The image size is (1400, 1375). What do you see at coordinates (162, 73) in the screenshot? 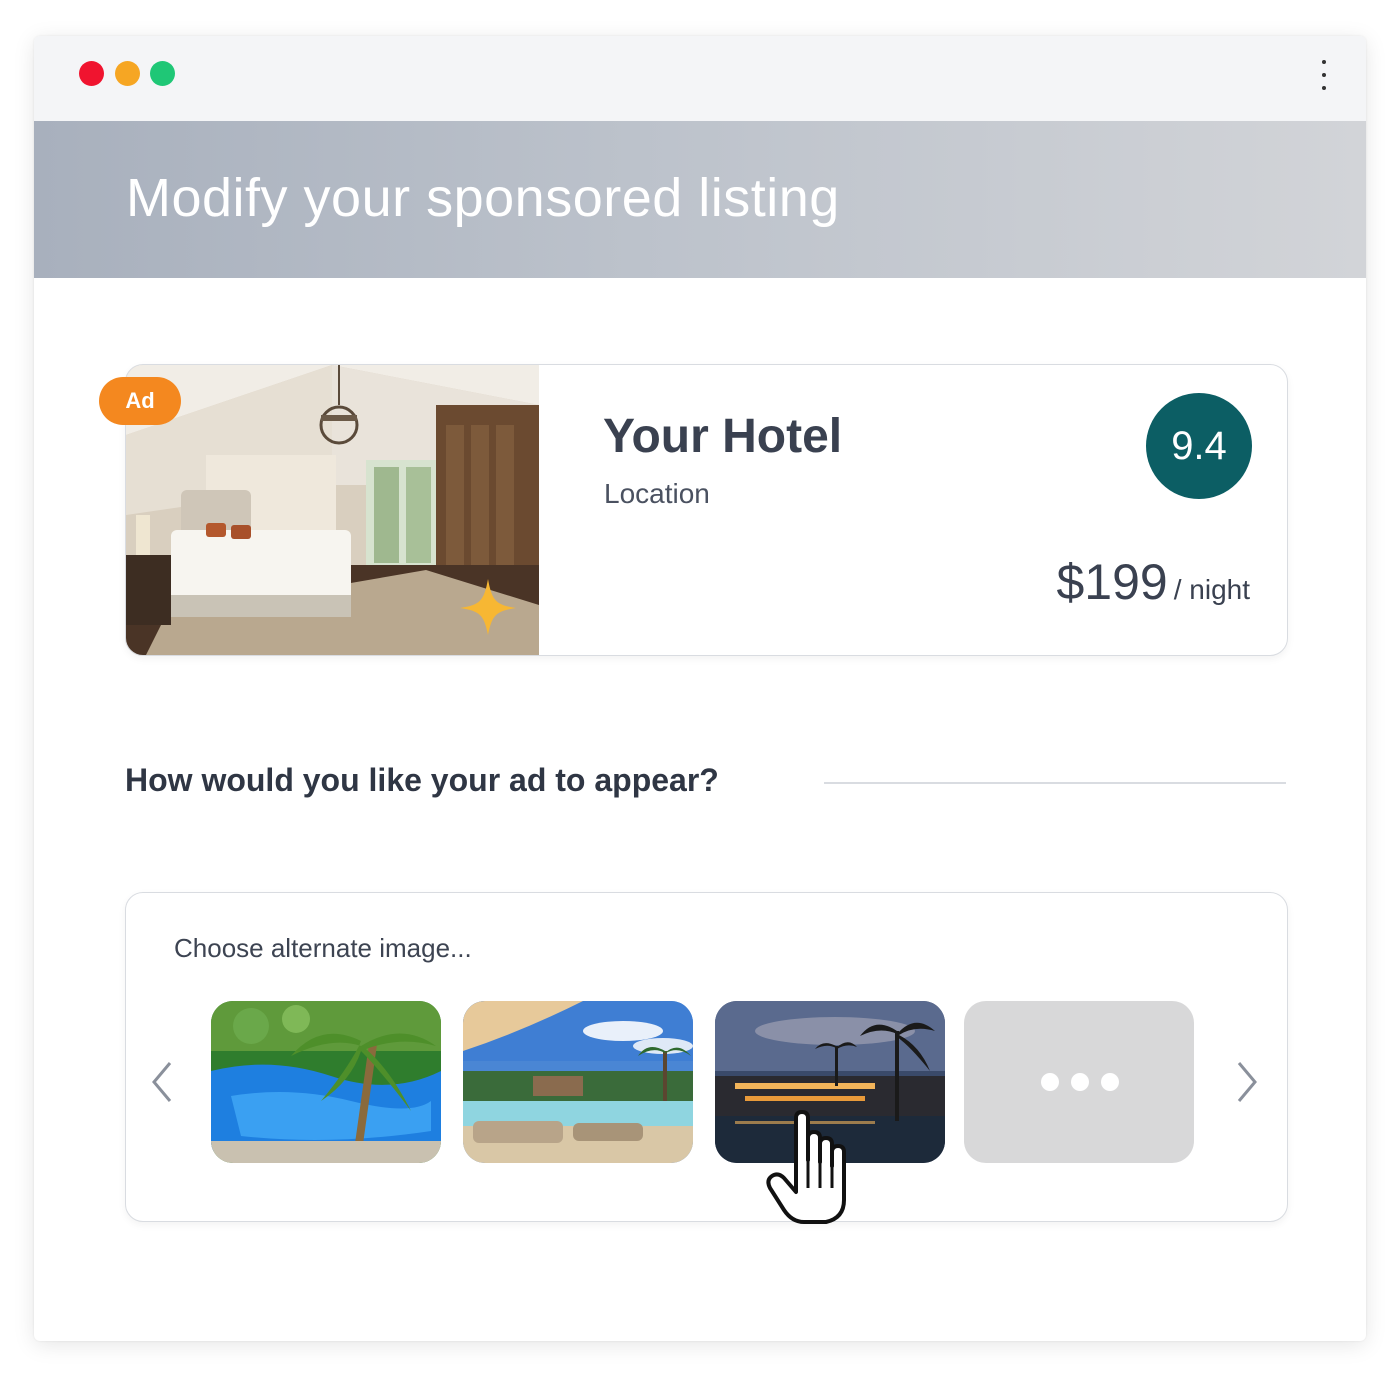
I see `maximize-window-button` at bounding box center [162, 73].